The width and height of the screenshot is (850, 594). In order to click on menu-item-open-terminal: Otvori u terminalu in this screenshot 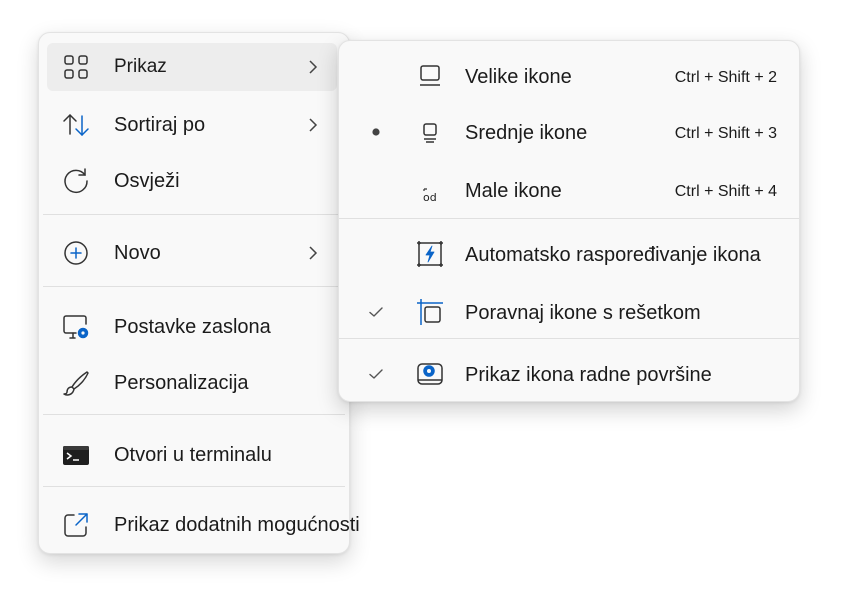, I will do `click(192, 455)`.